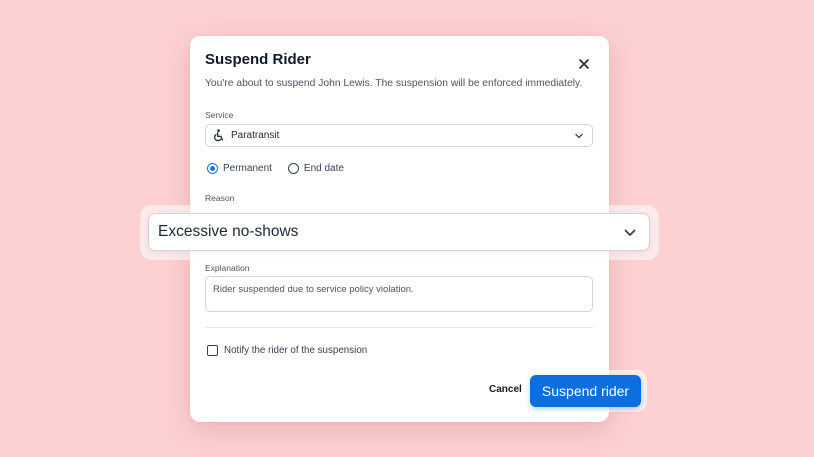 The width and height of the screenshot is (814, 457). Describe the element at coordinates (323, 168) in the screenshot. I see `radio-label: End date` at that location.